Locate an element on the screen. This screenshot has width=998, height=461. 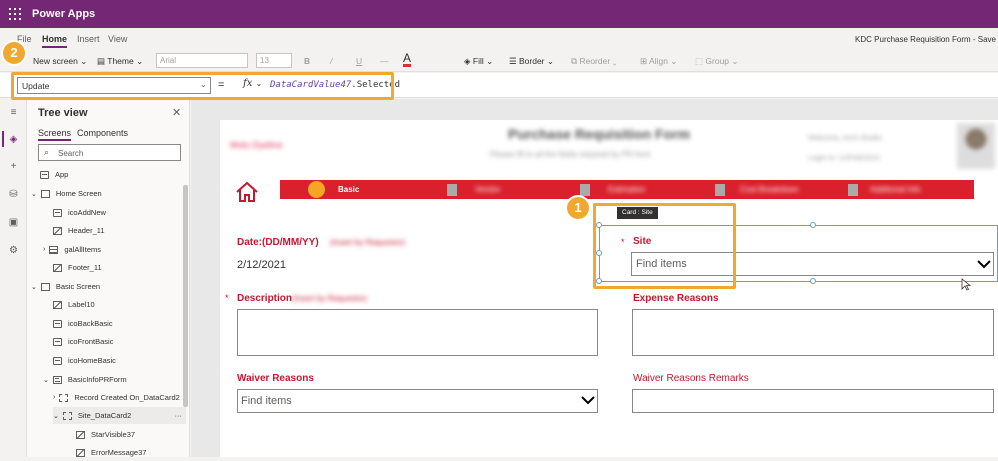
label-icon is located at coordinates (57, 304).